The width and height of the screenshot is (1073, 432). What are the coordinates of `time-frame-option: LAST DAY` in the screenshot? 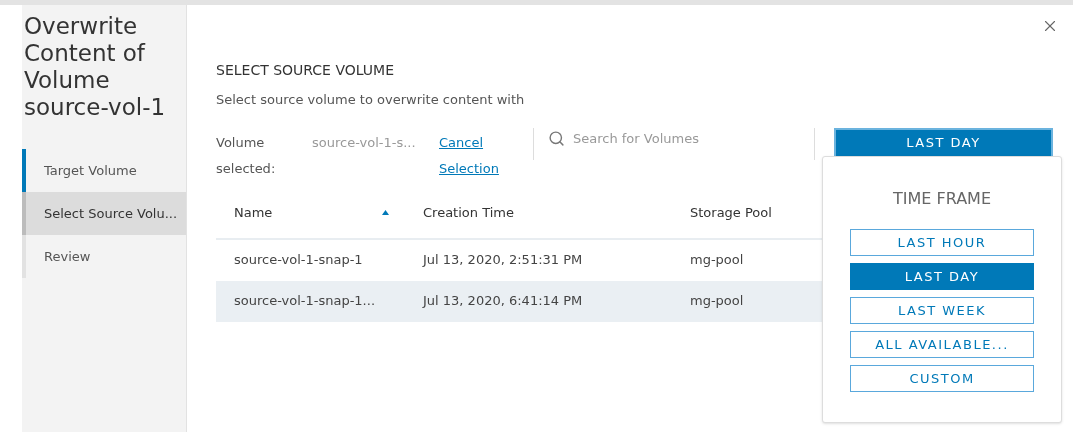 It's located at (942, 276).